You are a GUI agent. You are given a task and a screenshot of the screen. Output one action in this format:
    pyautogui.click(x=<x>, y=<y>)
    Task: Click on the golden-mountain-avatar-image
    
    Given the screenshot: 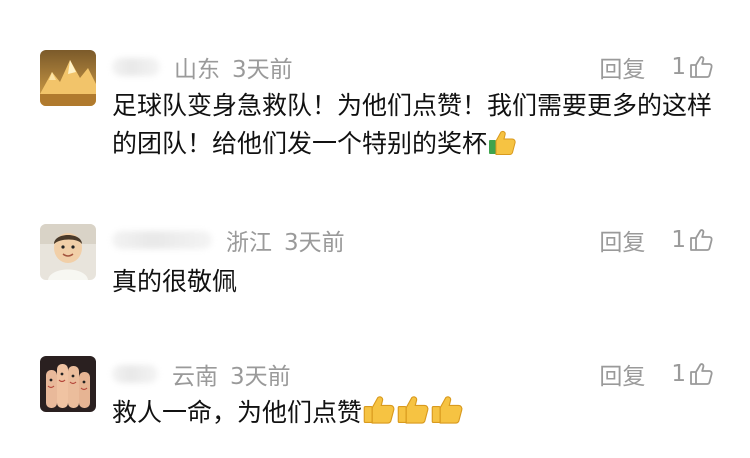 What is the action you would take?
    pyautogui.click(x=68, y=78)
    